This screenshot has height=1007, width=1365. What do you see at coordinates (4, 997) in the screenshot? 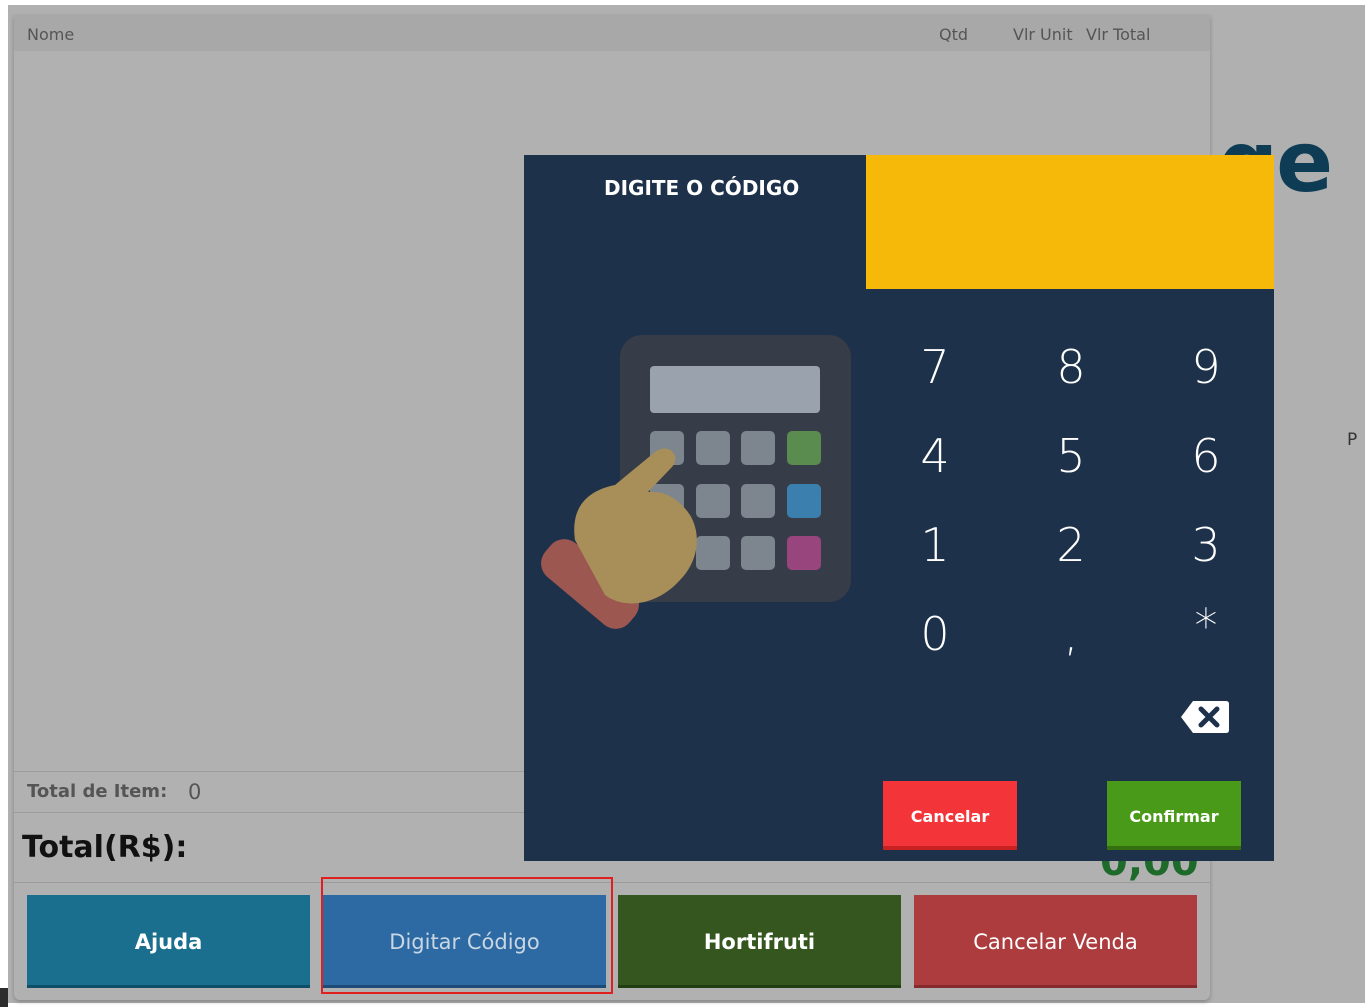
I see `taskbar-fragment` at bounding box center [4, 997].